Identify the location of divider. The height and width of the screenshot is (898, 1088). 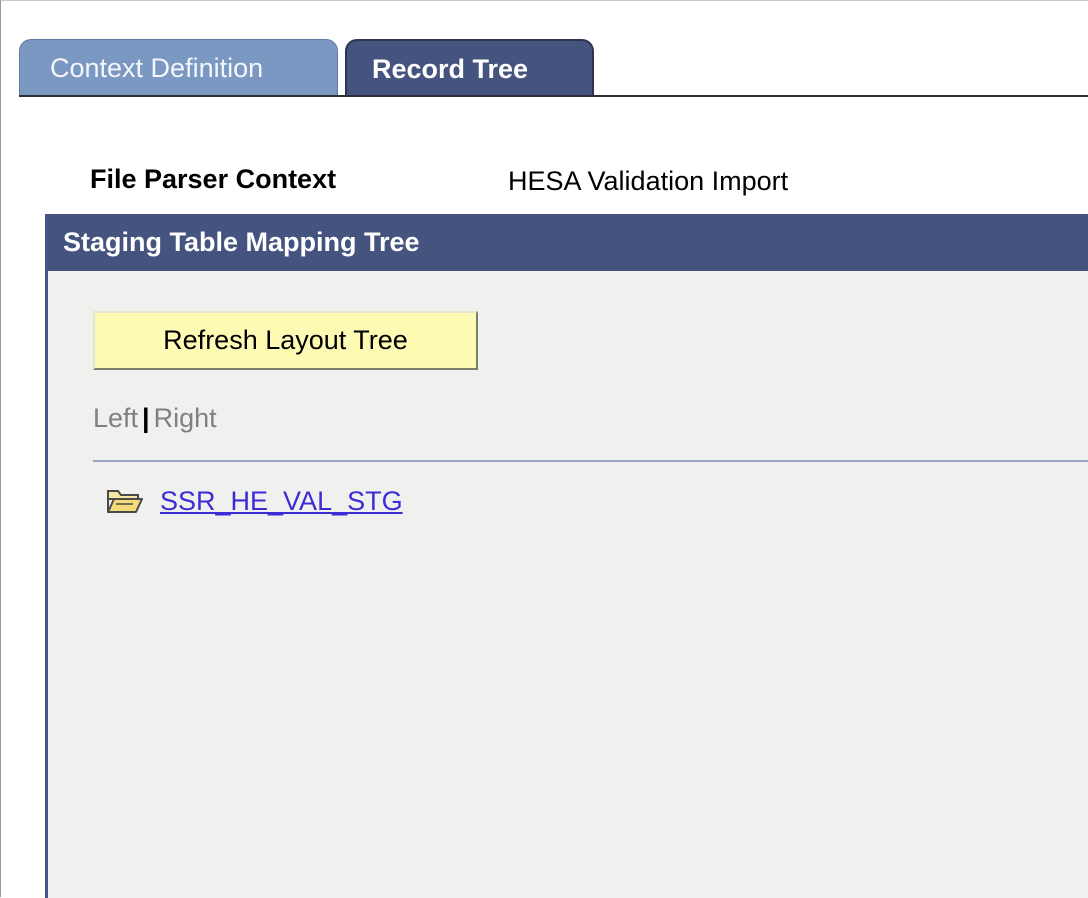
(590, 461).